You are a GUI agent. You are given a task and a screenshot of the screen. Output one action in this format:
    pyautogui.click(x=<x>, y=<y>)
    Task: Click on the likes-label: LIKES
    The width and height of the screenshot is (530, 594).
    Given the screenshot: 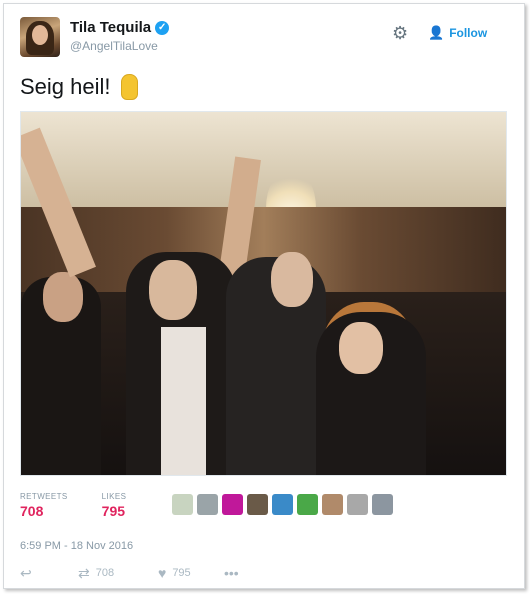 What is the action you would take?
    pyautogui.click(x=114, y=496)
    